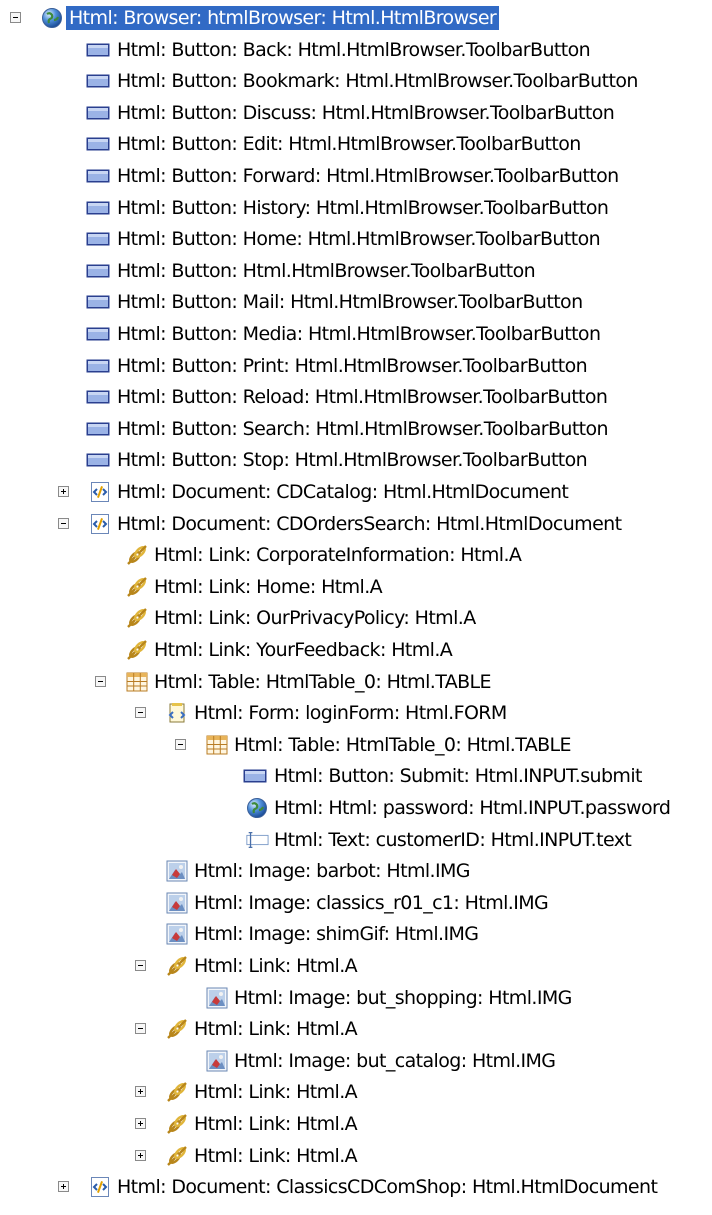  I want to click on tree-node-label: Html: Image: shimGif: Html.IMG, so click(336, 934).